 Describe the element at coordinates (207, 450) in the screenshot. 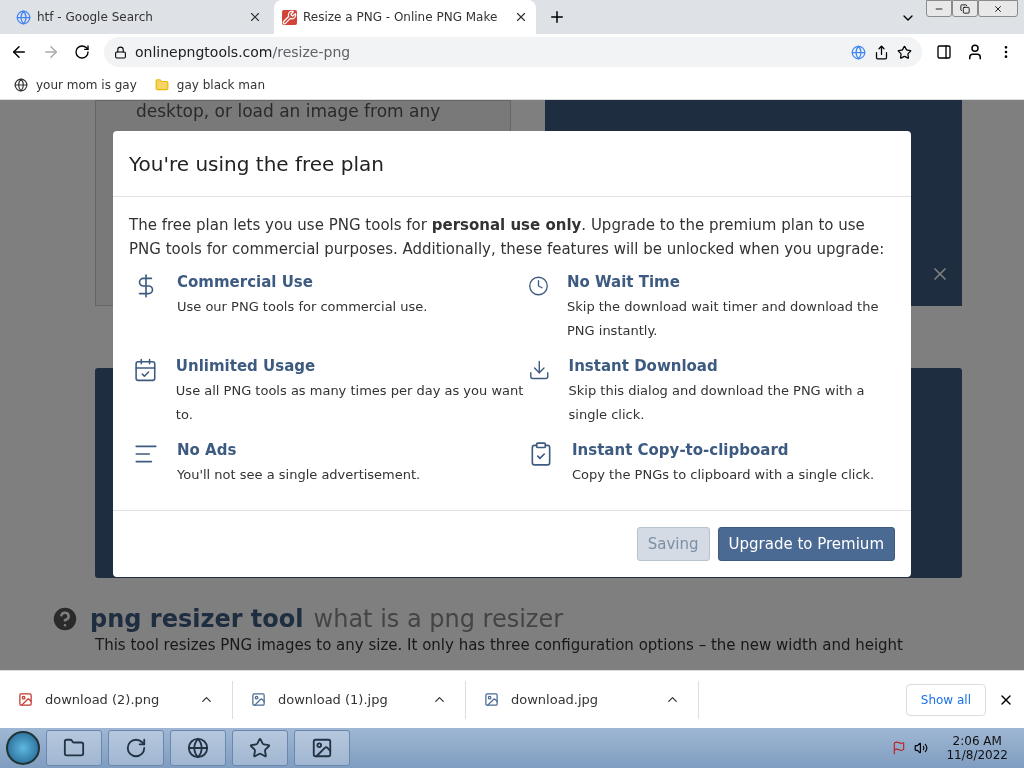

I see `feature-title: No Ads` at that location.